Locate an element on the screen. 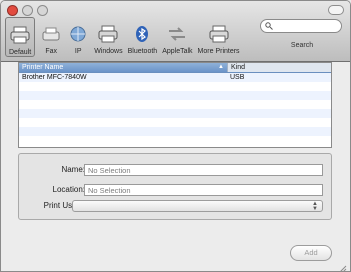 Image resolution: width=351 pixels, height=272 pixels. printer-list-header: Printer Name ▲ Kind is located at coordinates (175, 68).